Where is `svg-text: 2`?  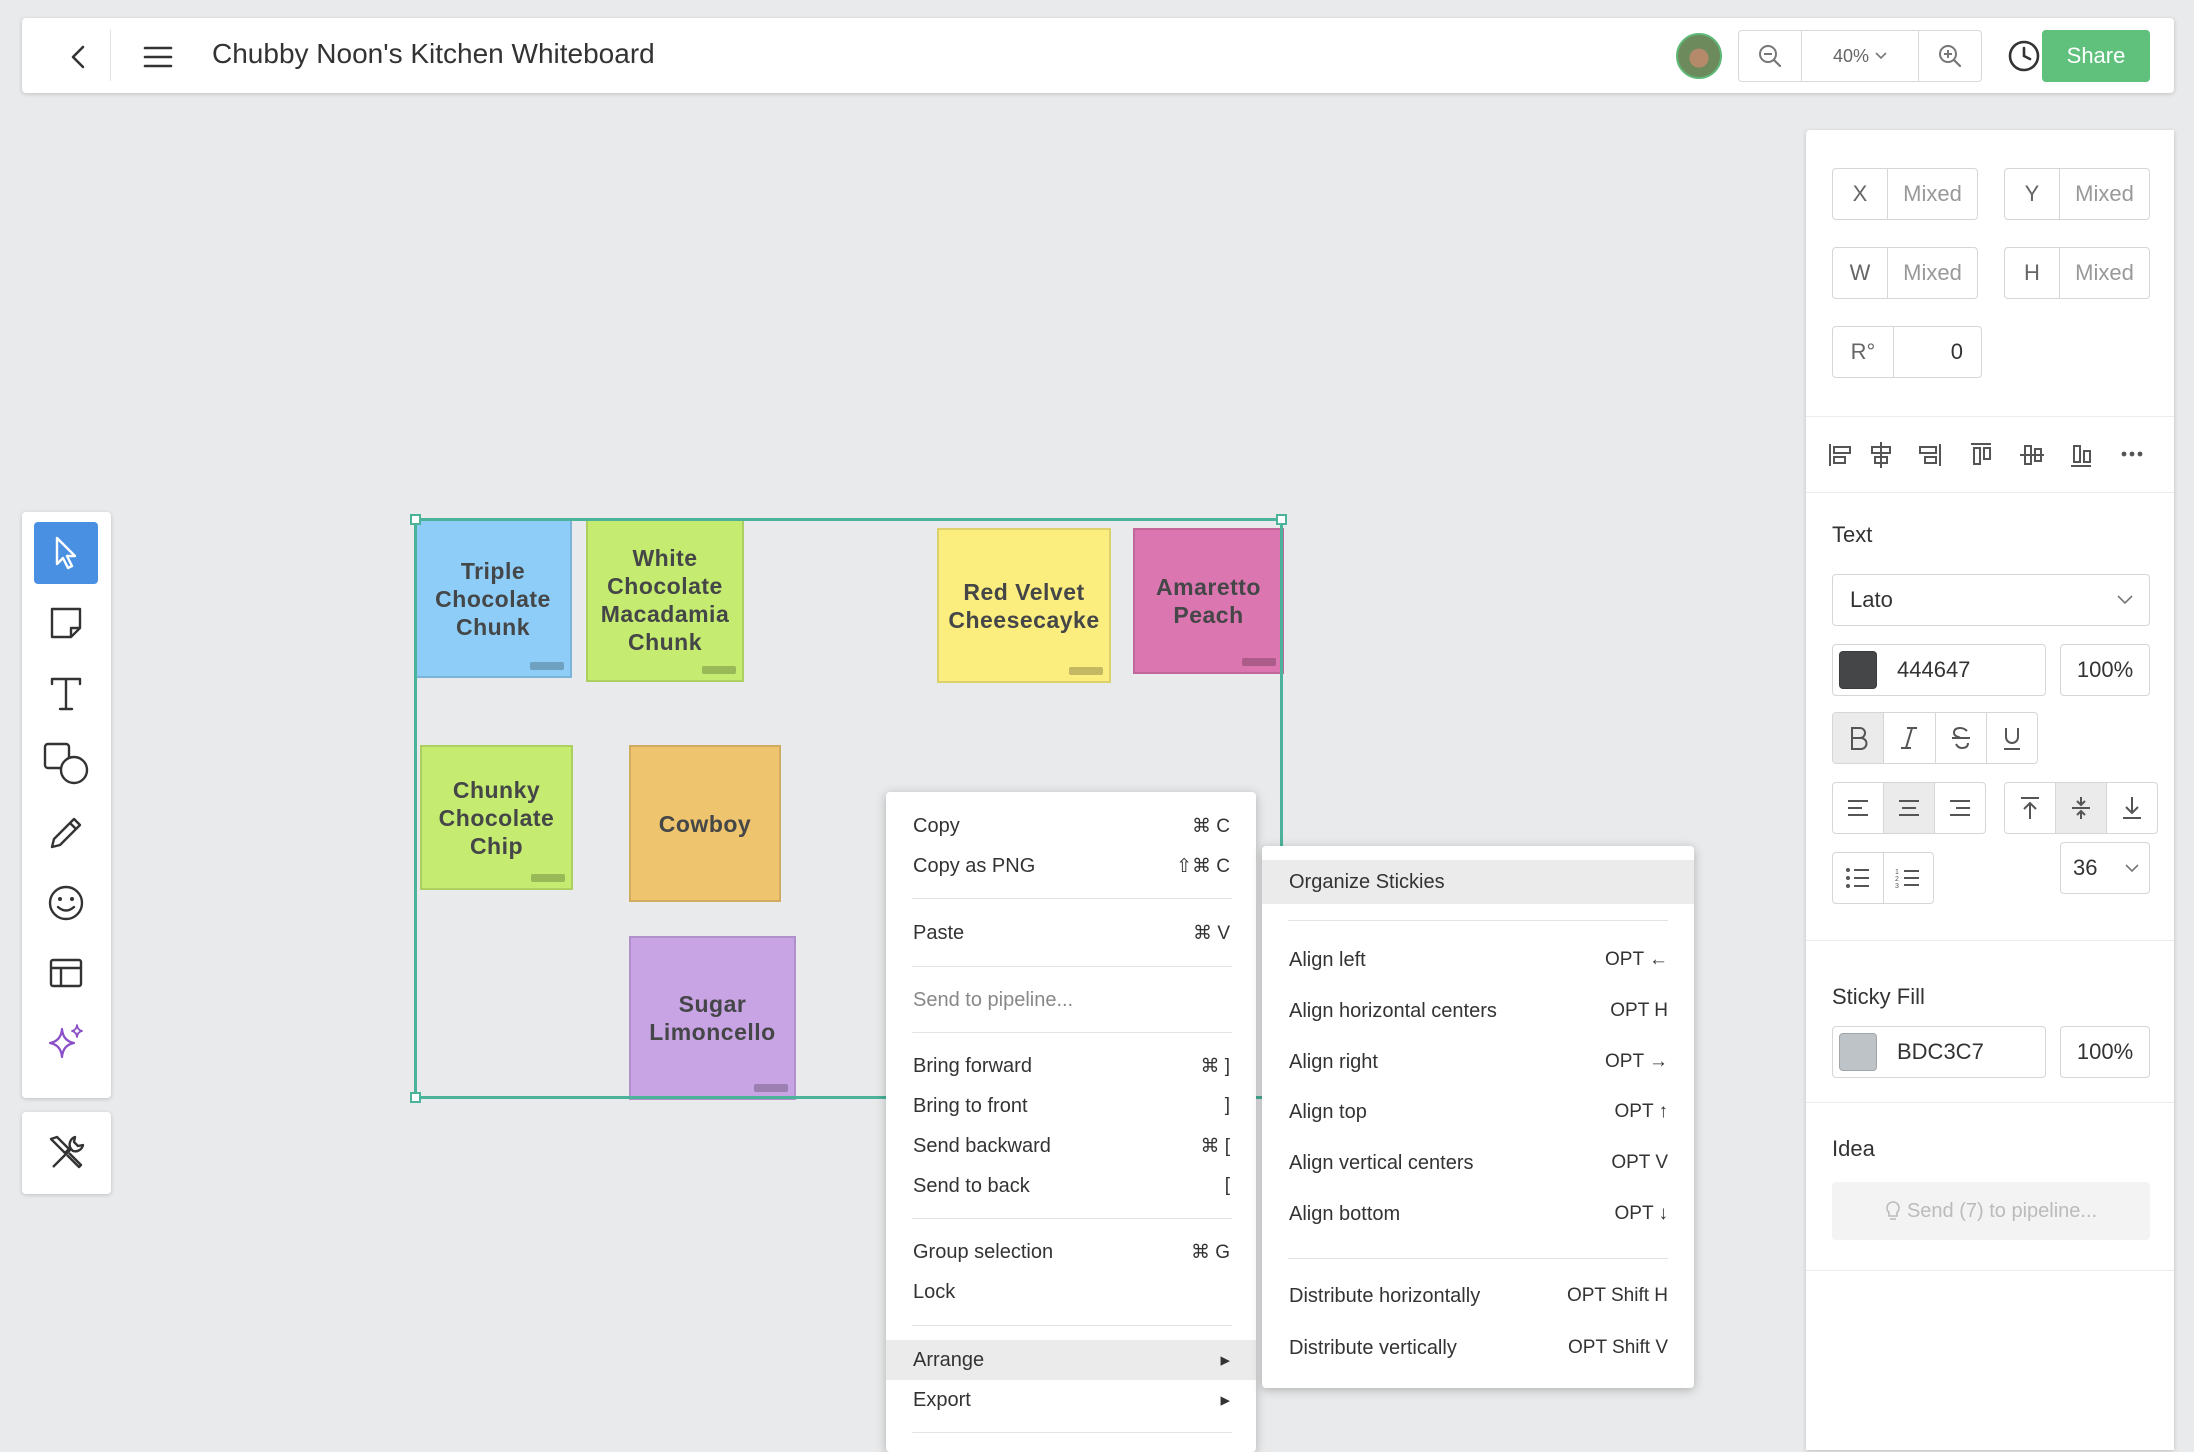 svg-text: 2 is located at coordinates (1897, 879).